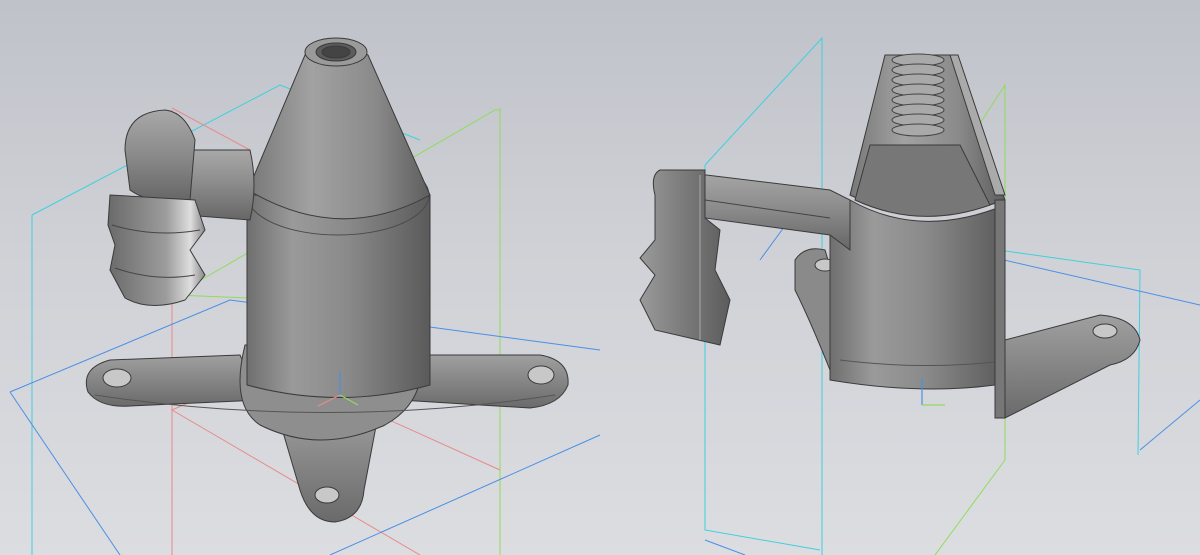  I want to click on mounting-hole-front, so click(327, 495).